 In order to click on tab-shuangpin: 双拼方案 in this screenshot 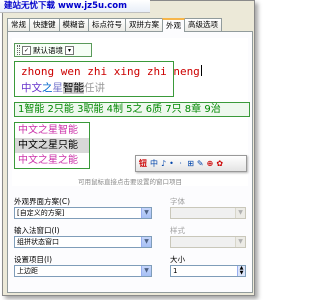, I will do `click(144, 24)`.